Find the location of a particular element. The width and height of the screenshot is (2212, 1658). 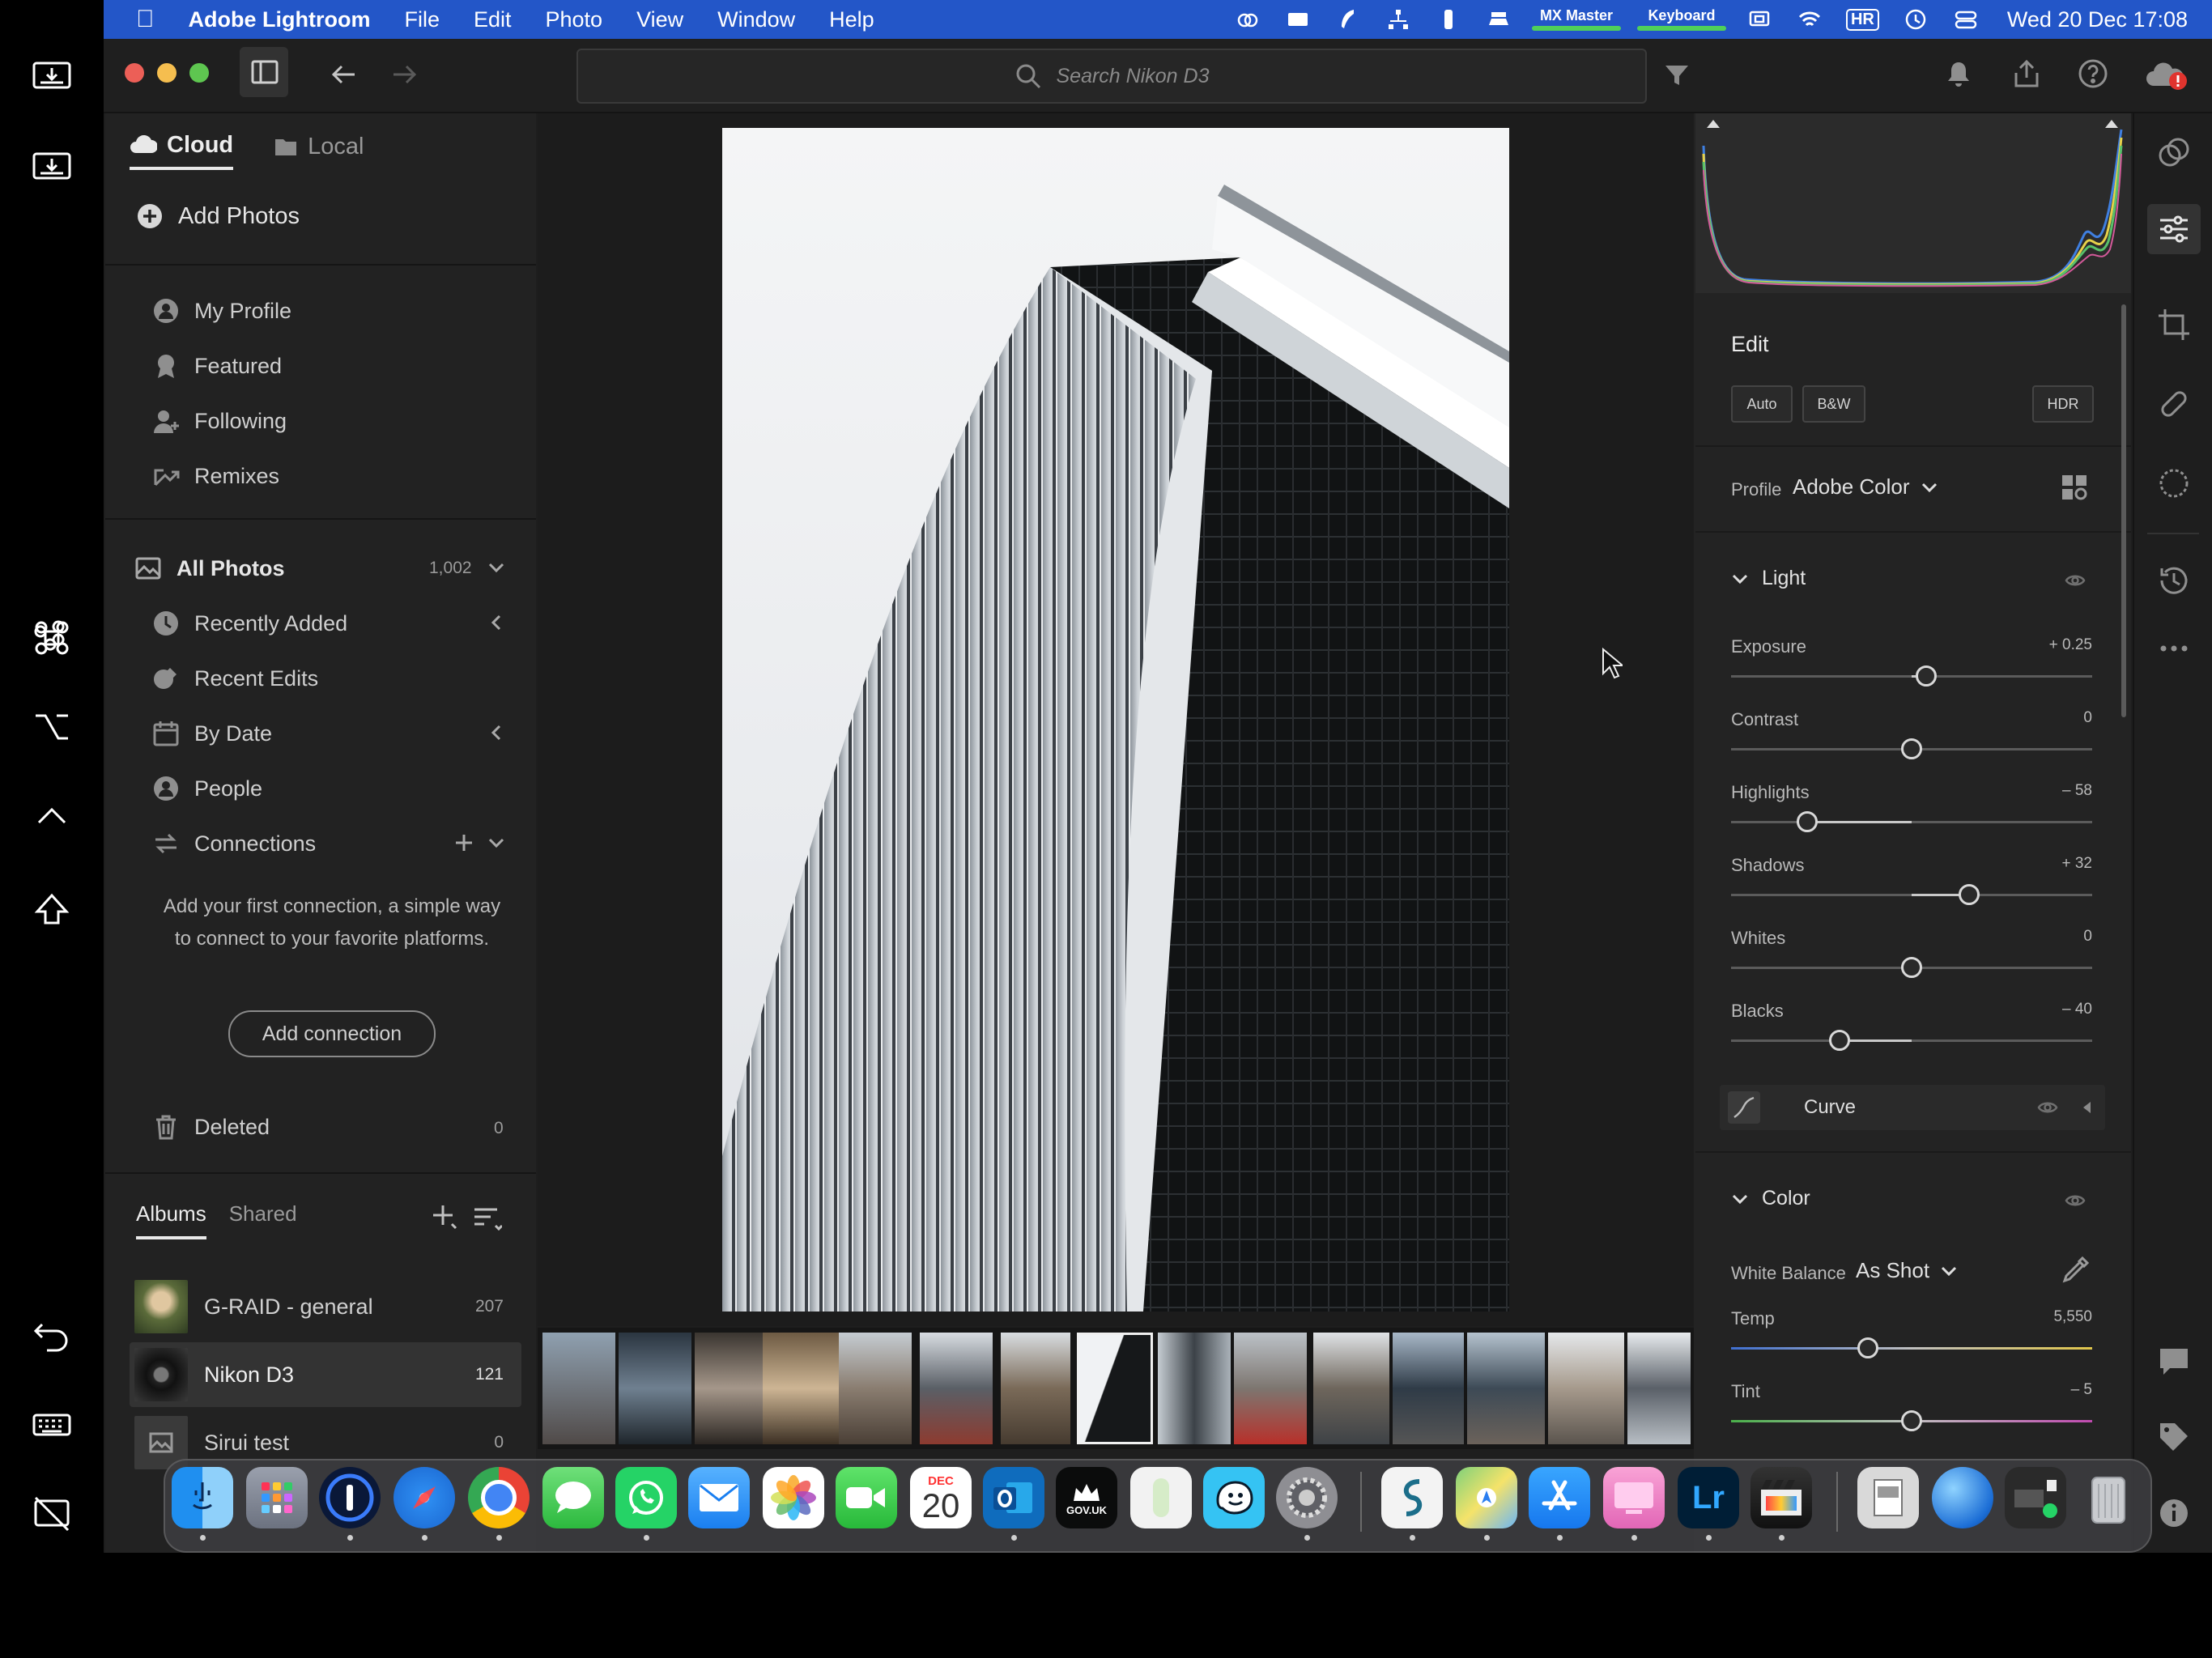

gov-uk-icon: GOV.UK is located at coordinates (1087, 1497).